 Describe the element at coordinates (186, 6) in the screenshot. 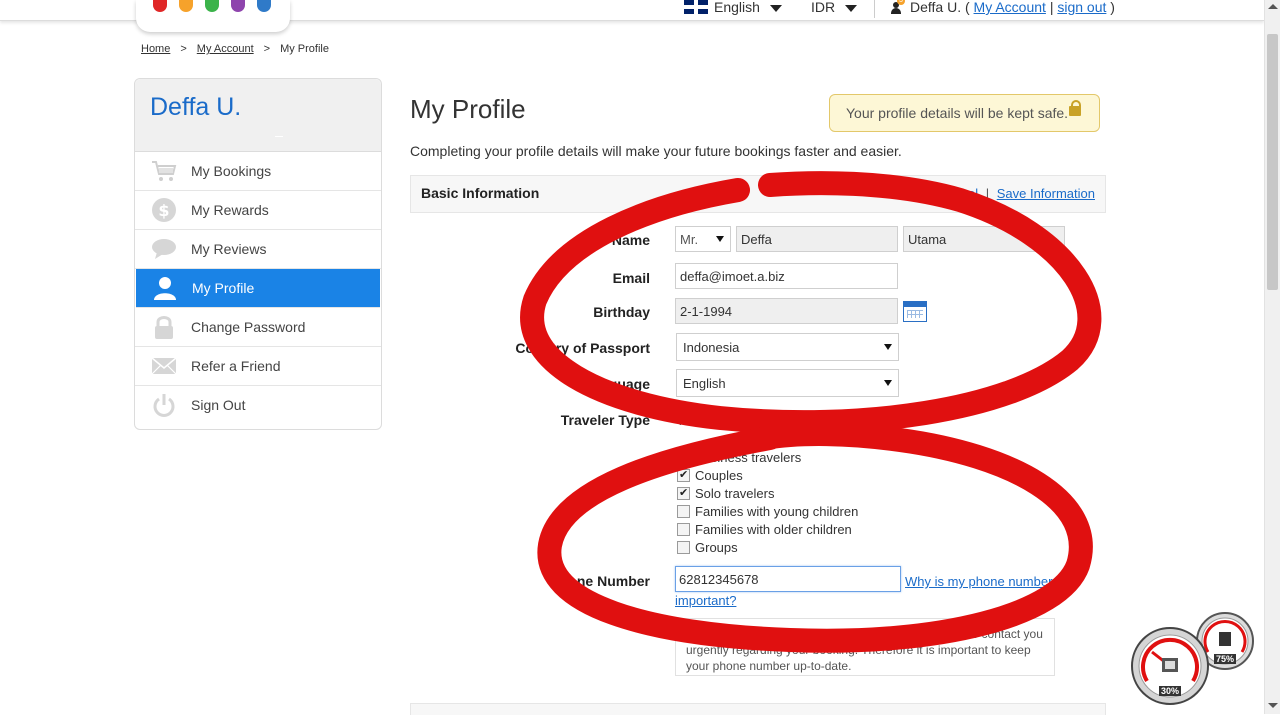

I see `logo-dot-orange` at that location.